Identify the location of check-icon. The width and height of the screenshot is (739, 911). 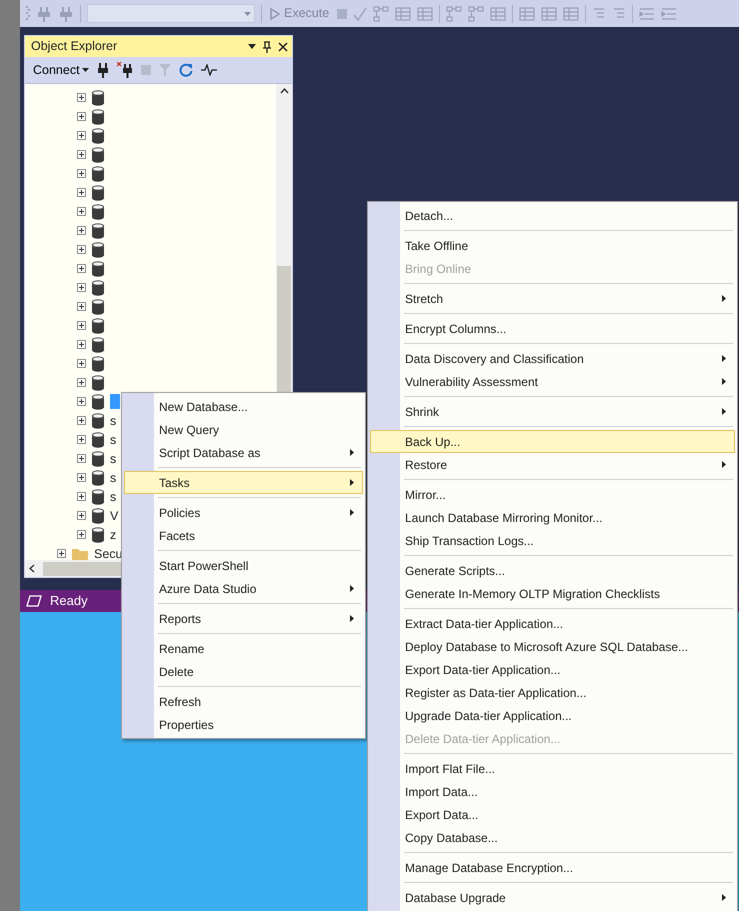
(360, 13).